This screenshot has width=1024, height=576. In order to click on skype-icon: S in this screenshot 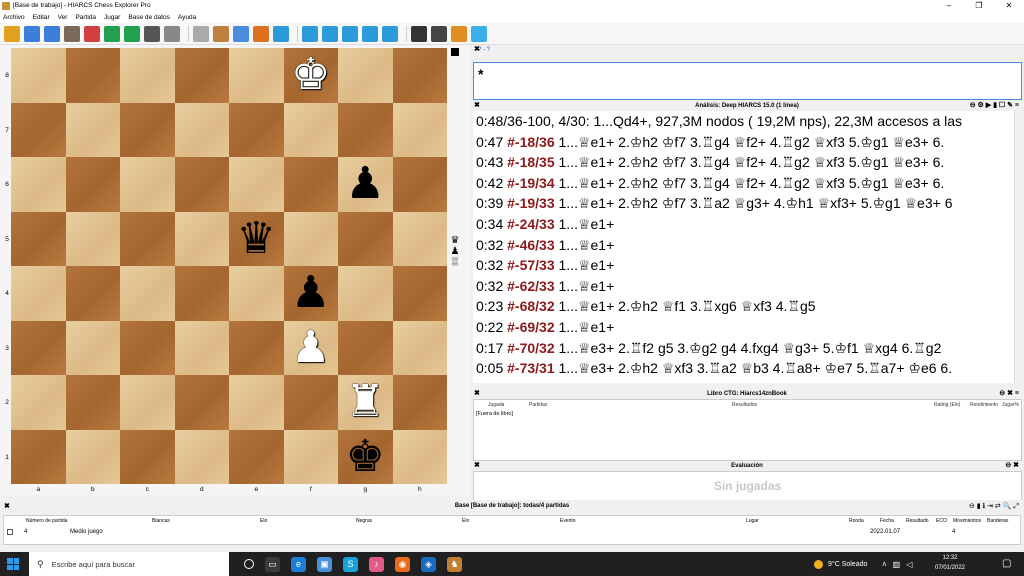, I will do `click(350, 564)`.